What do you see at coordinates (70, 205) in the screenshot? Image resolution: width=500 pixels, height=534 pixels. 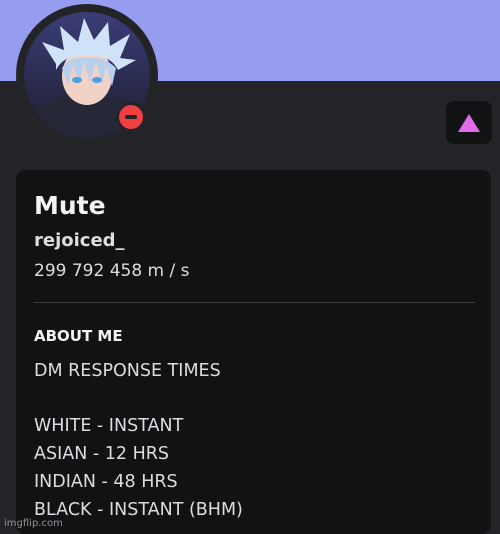 I see `display-name: Mute` at bounding box center [70, 205].